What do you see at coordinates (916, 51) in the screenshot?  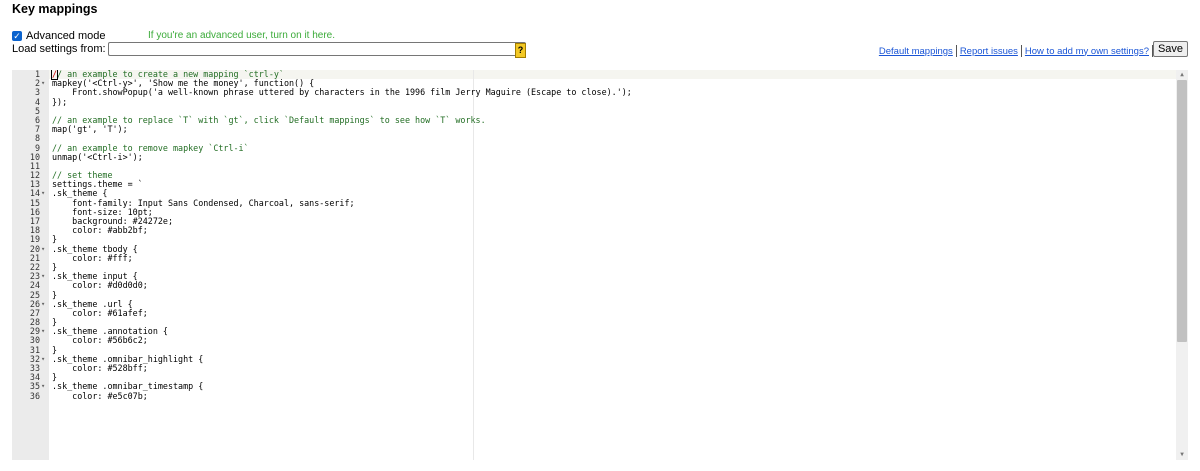 I see `default-mappings-link: Default mappings` at bounding box center [916, 51].